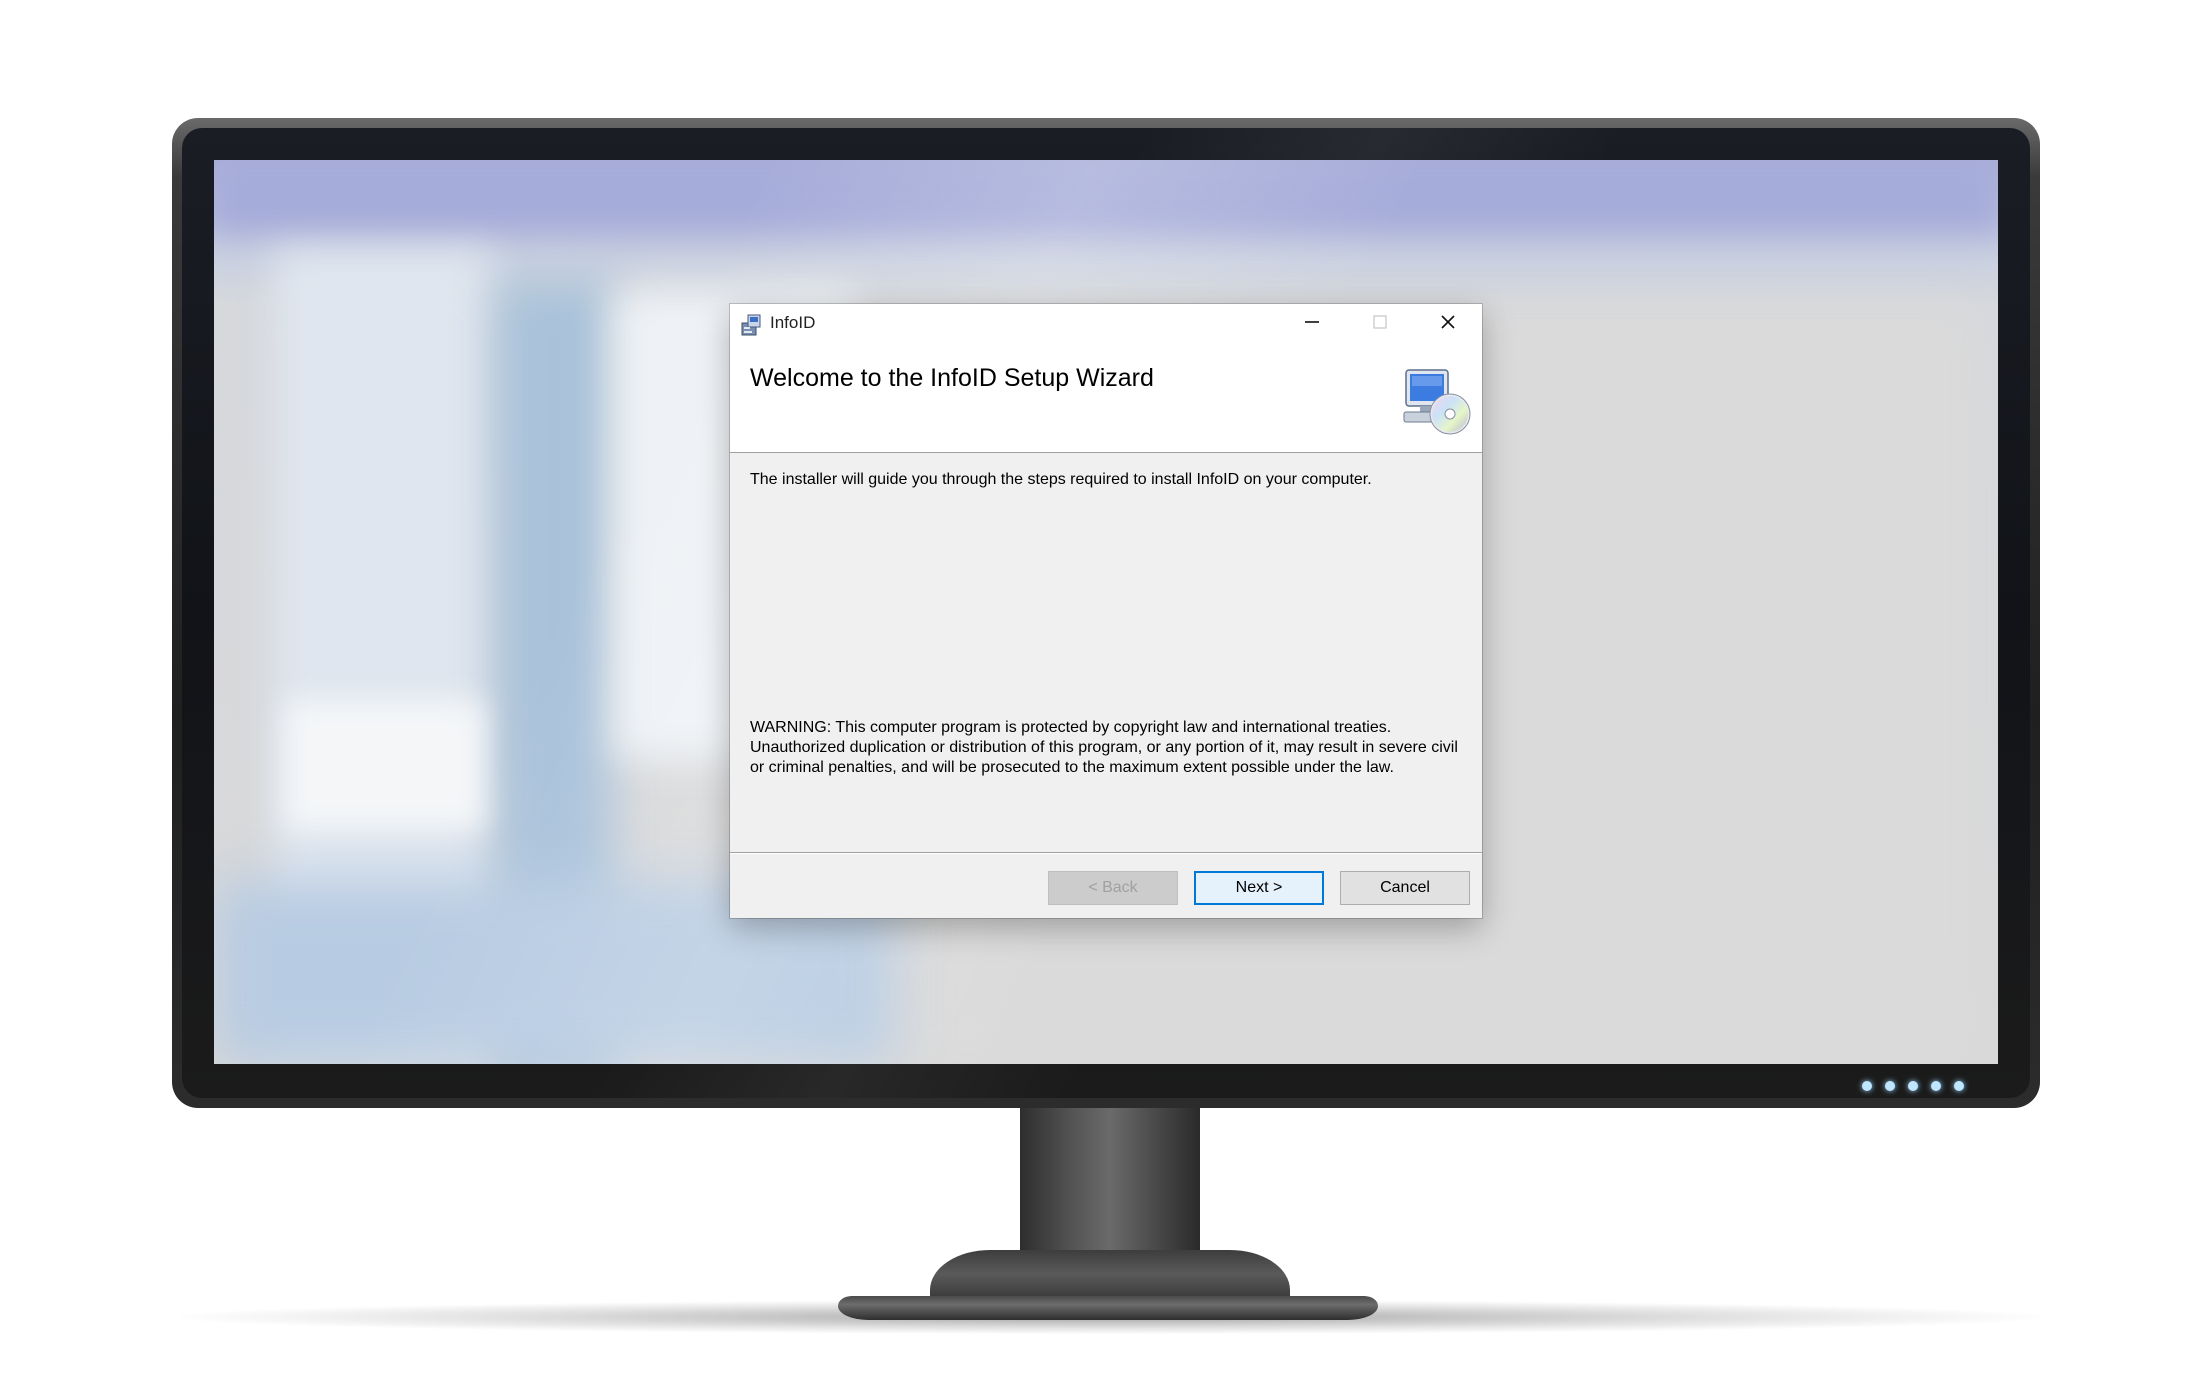 The height and width of the screenshot is (1396, 2205). Describe the element at coordinates (1108, 1308) in the screenshot. I see `monitor-base` at that location.